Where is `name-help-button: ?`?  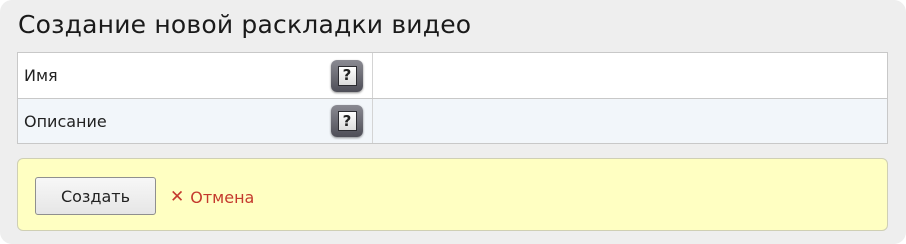
name-help-button: ? is located at coordinates (347, 75).